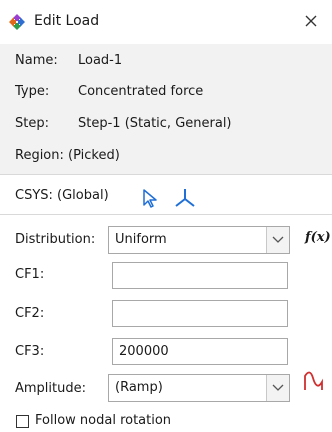  What do you see at coordinates (36, 60) in the screenshot?
I see `name-label: Name:` at bounding box center [36, 60].